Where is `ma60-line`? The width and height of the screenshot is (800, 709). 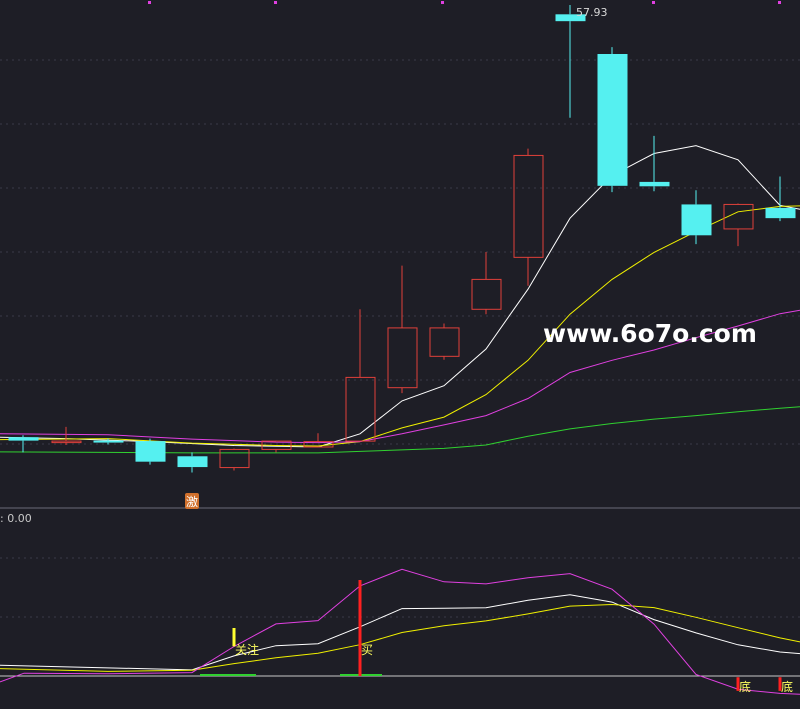
ma60-line is located at coordinates (400, 430).